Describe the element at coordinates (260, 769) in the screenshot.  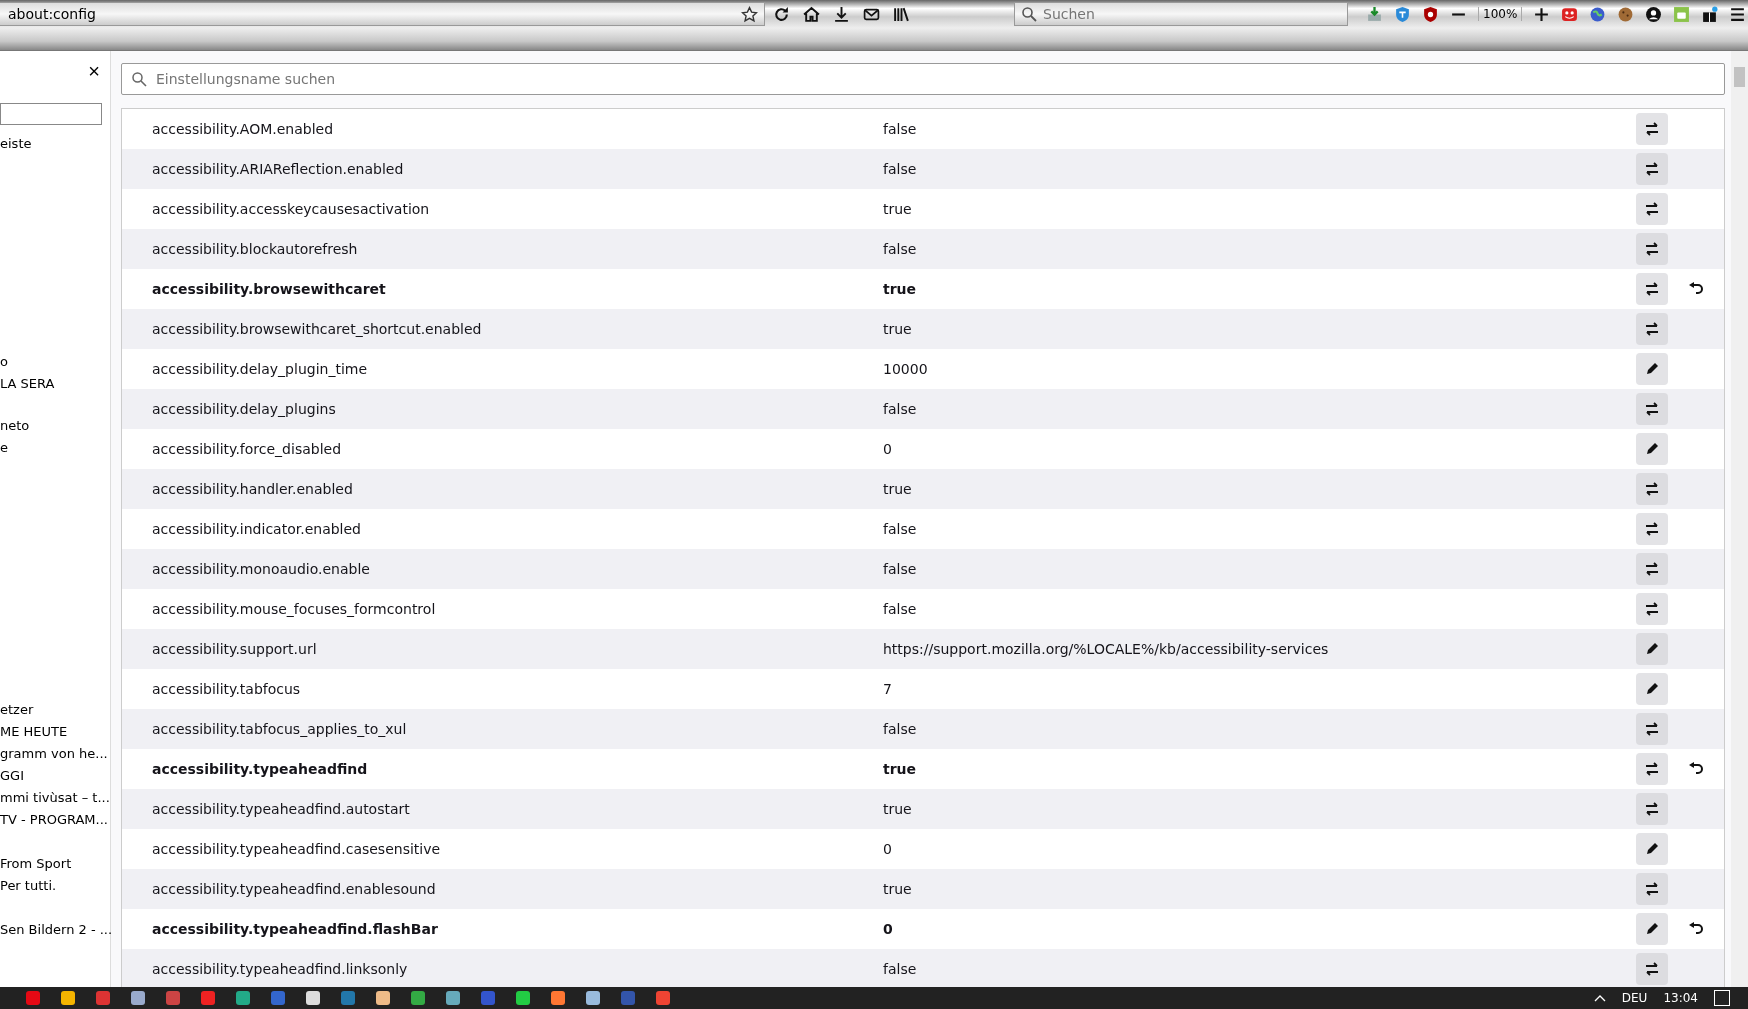
I see `preference-name: accessibility.typeaheadfind` at that location.